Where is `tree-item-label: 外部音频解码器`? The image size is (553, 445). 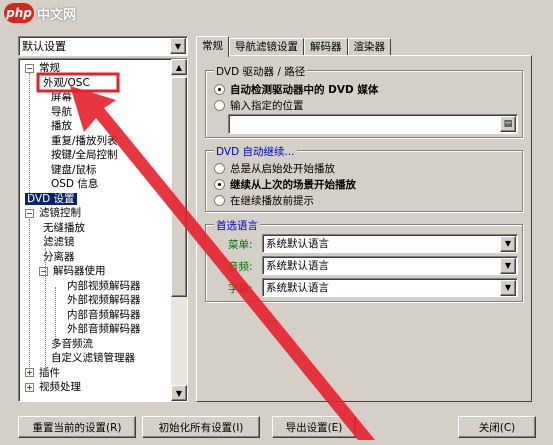 tree-item-label: 外部音频解码器 is located at coordinates (104, 329).